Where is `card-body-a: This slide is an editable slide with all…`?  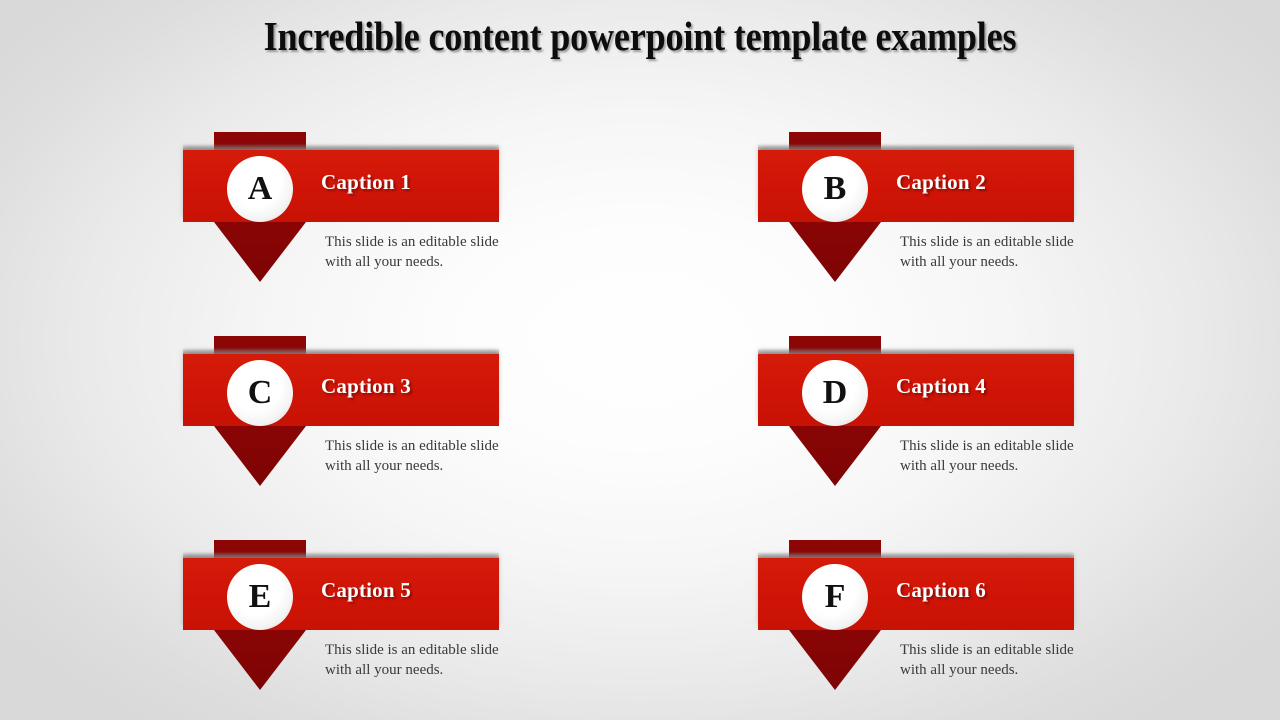 card-body-a: This slide is an editable slide with all… is located at coordinates (412, 252).